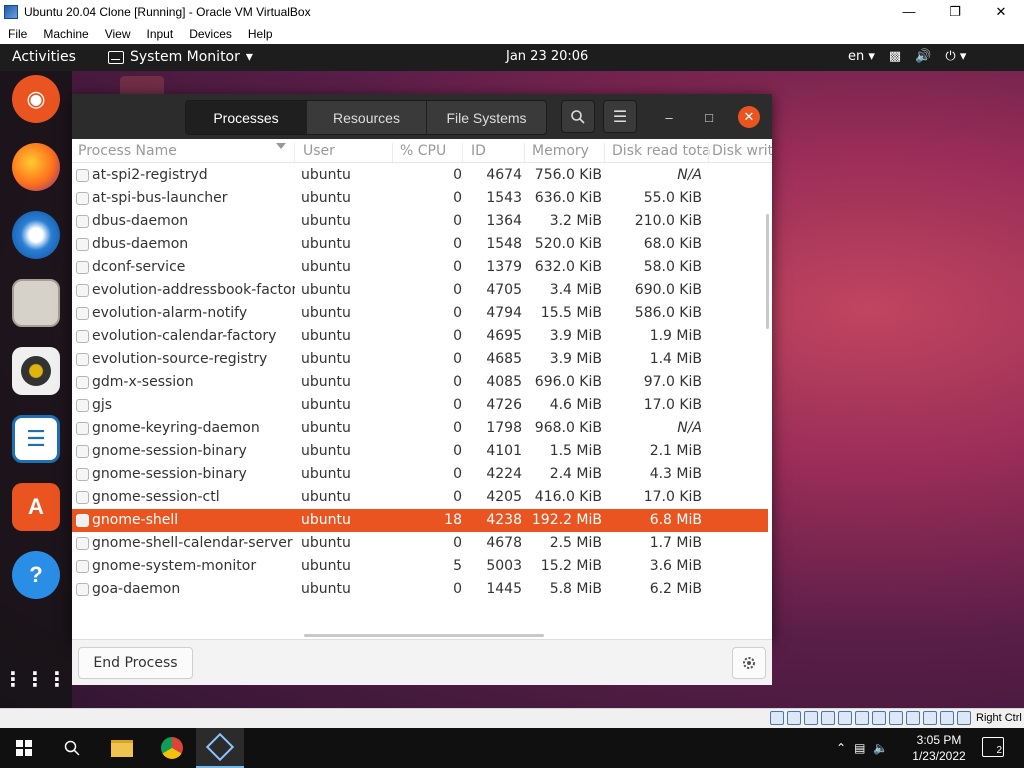 This screenshot has width=1024, height=768. Describe the element at coordinates (566, 520) in the screenshot. I see `process-memory: 192.2 MiB` at that location.